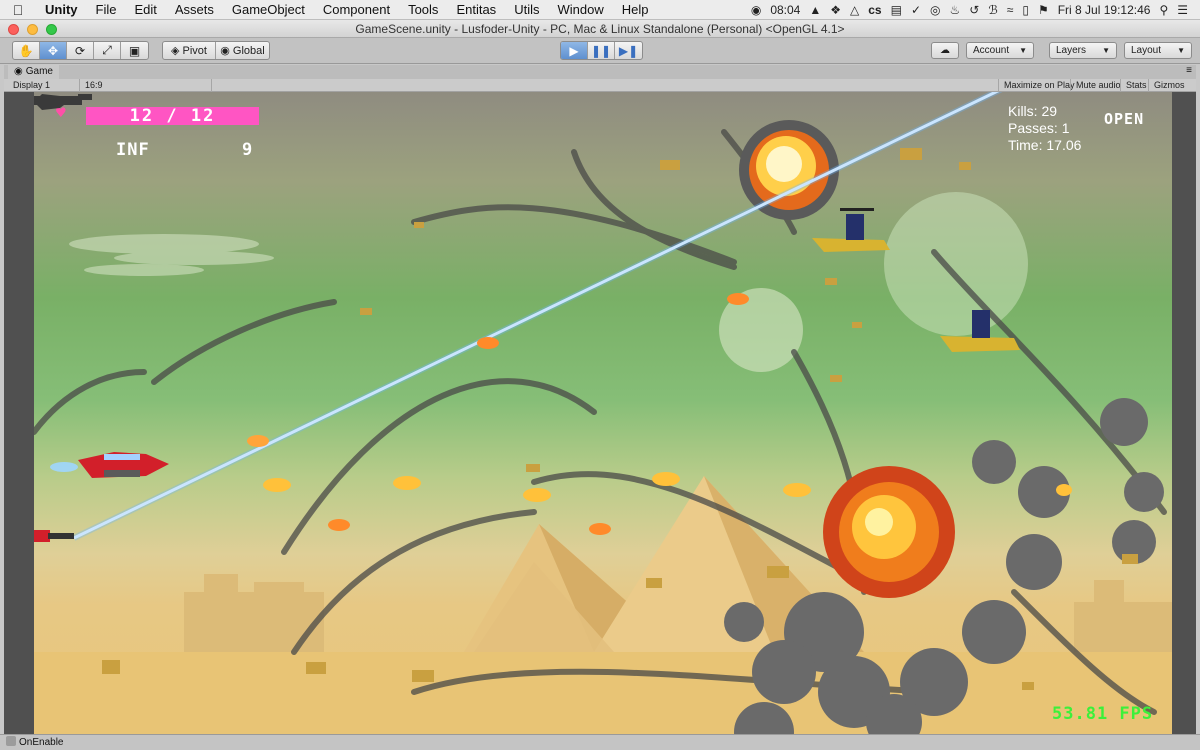 Image resolution: width=1200 pixels, height=750 pixels. I want to click on layout-dropdown: Layout ▼, so click(1158, 50).